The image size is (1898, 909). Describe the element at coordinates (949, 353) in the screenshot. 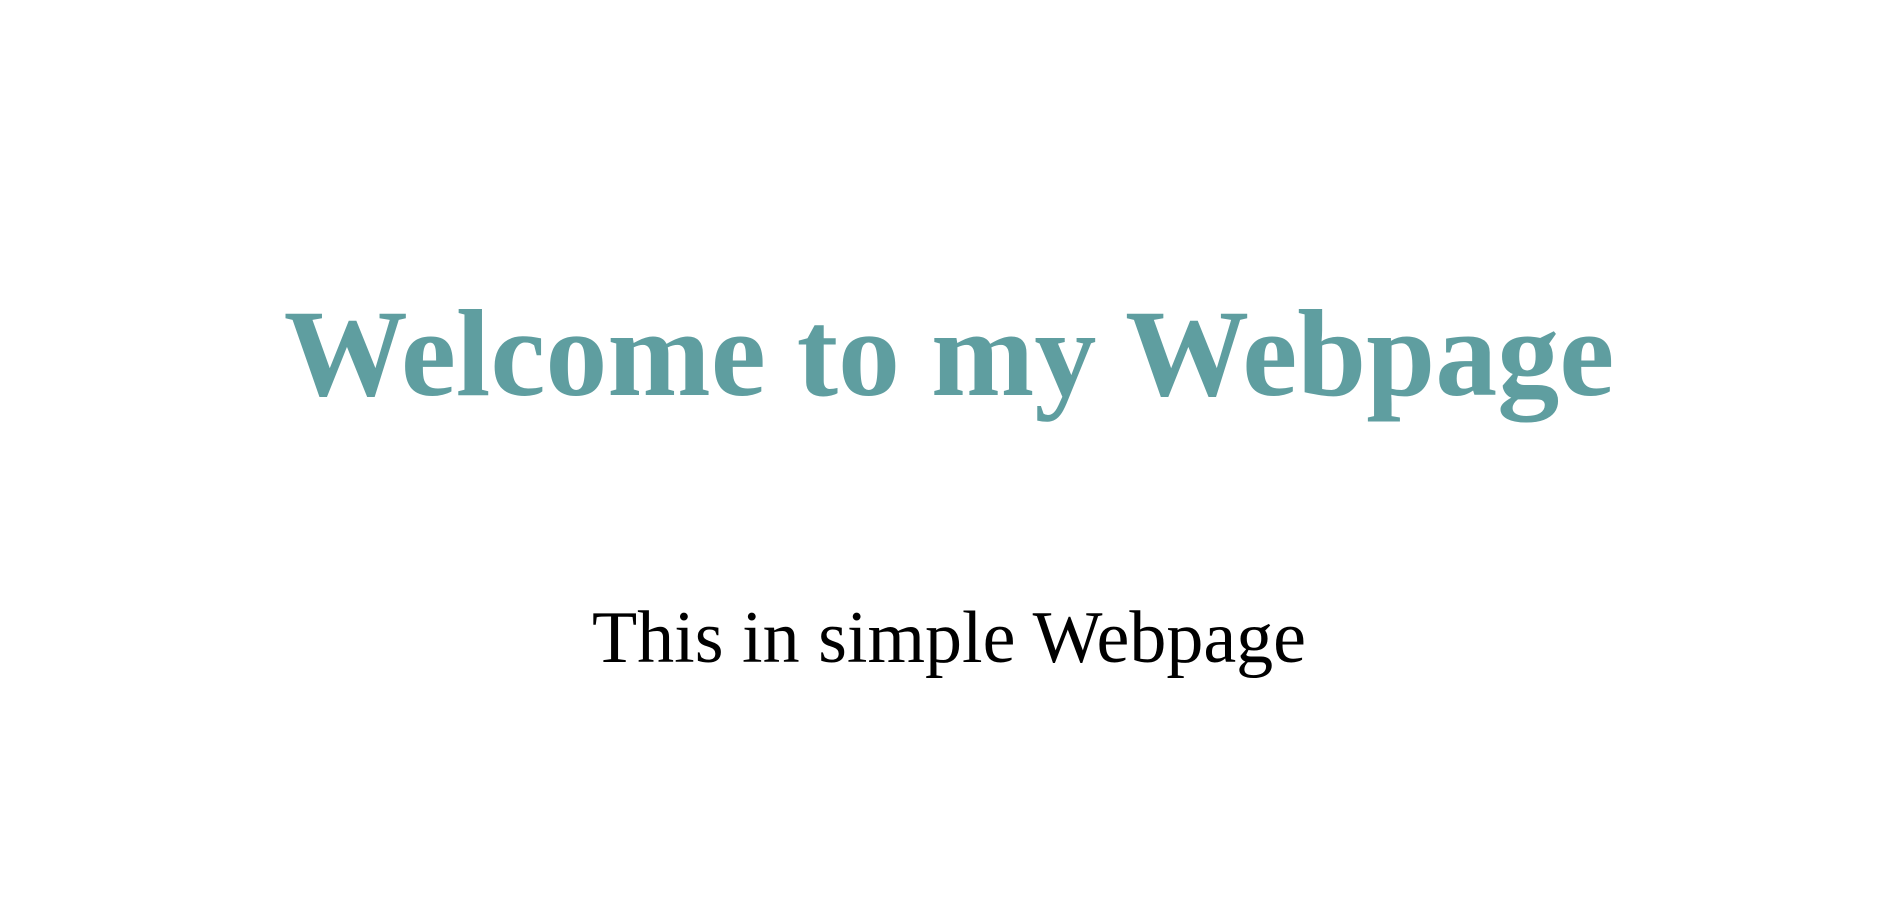

I see `page-title: Welcome to my Webpage` at that location.